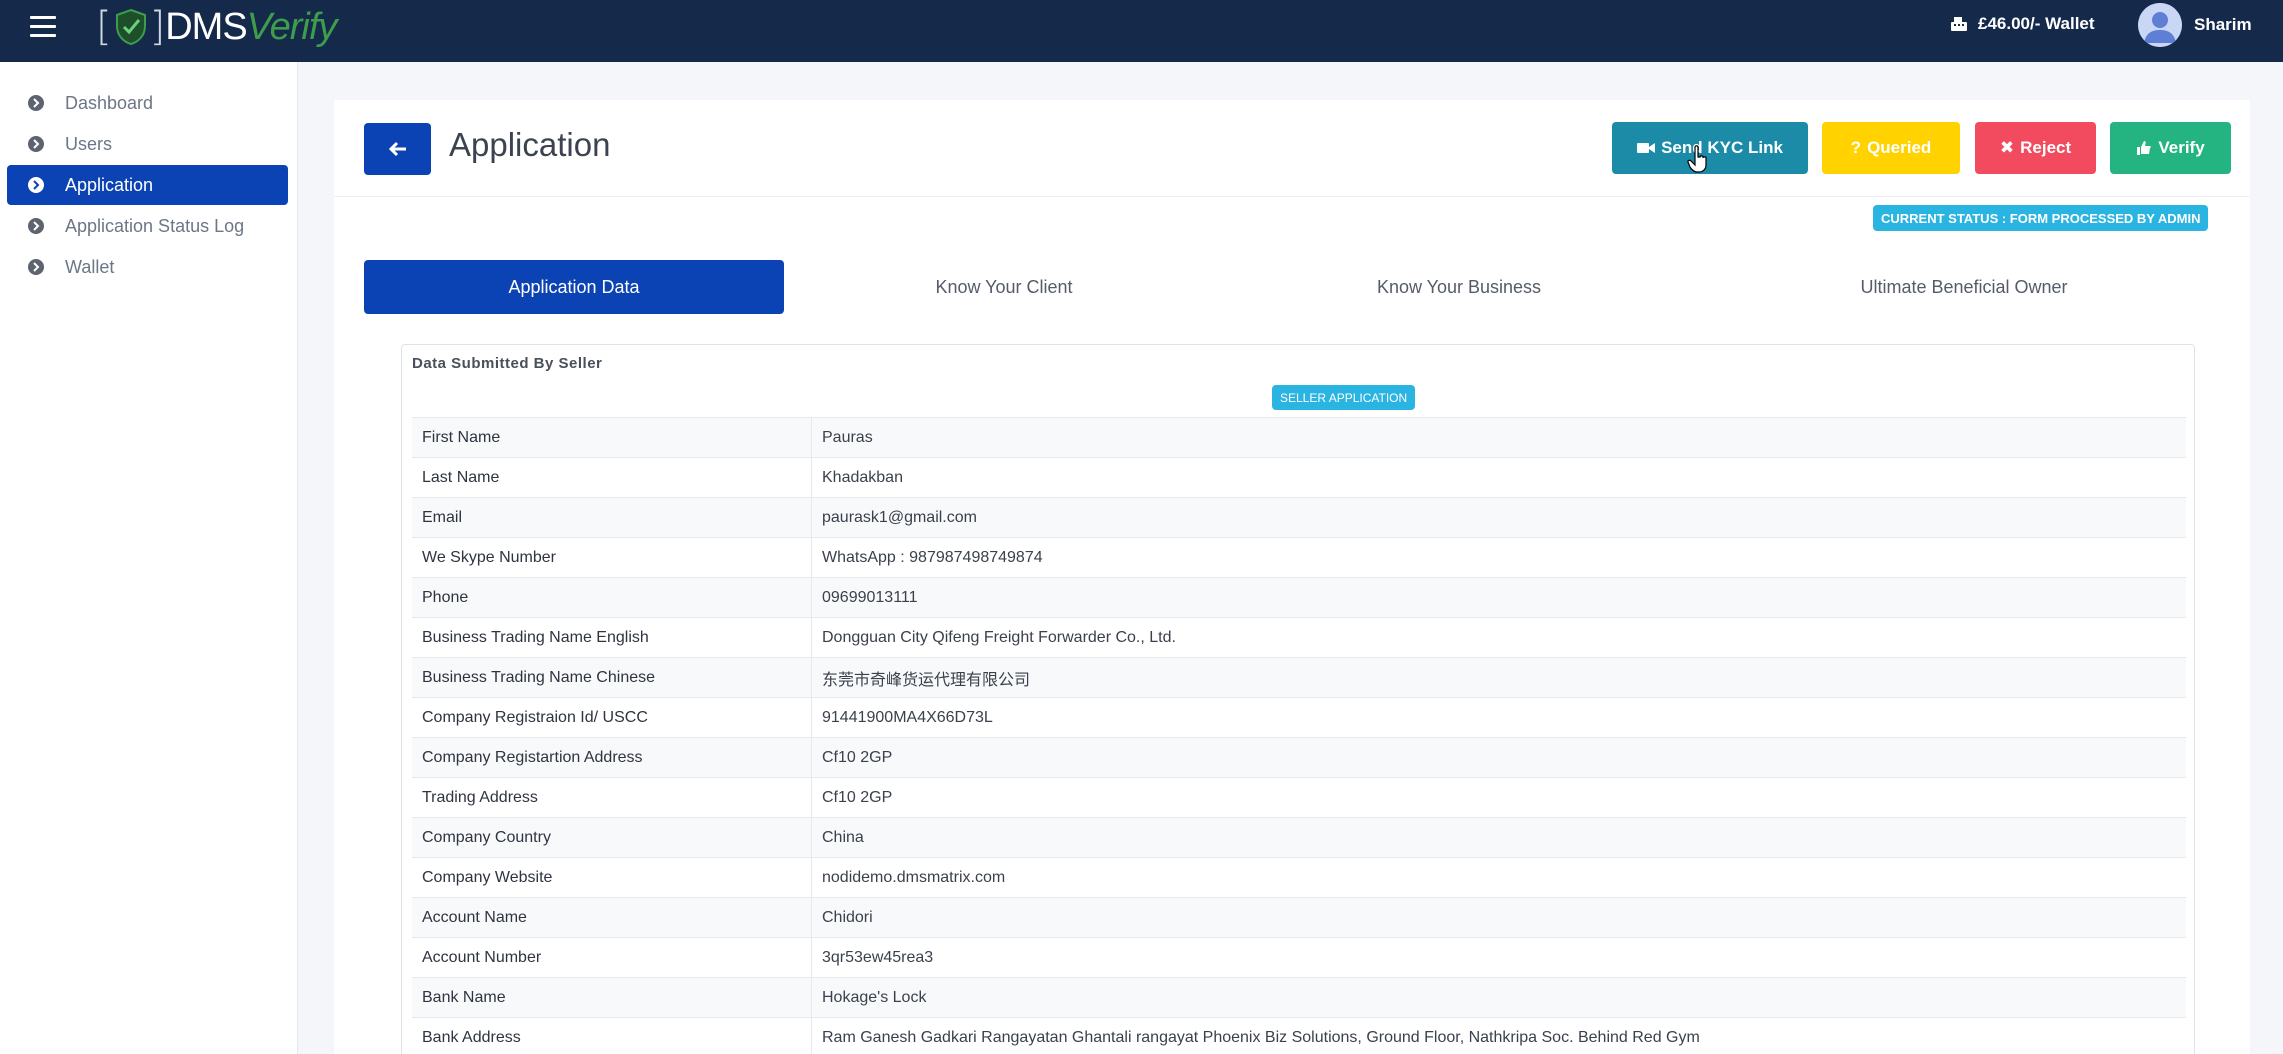 This screenshot has height=1054, width=2283. What do you see at coordinates (874, 997) in the screenshot?
I see `row-value: Hokage's Lock` at bounding box center [874, 997].